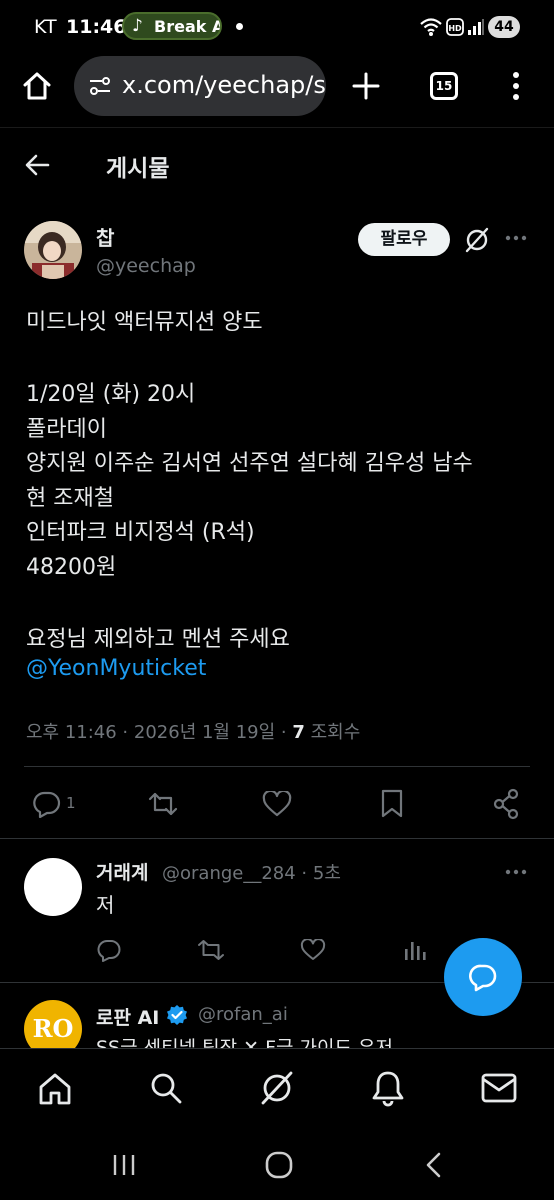 The image size is (554, 1200). Describe the element at coordinates (249, 463) in the screenshot. I see `post-text-line: 양지원 이주순 김서연 선주연 설다혜 김우성 남수` at that location.